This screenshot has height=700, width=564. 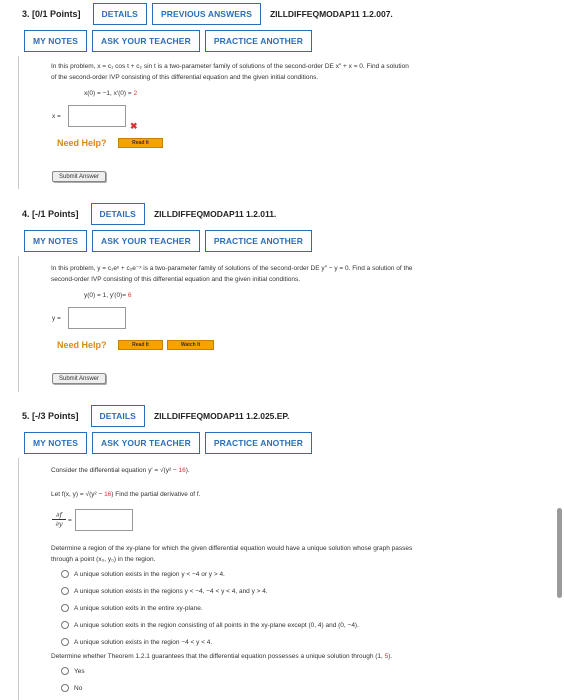 What do you see at coordinates (59, 524) in the screenshot?
I see `q5-partial-denominator: ∂y` at bounding box center [59, 524].